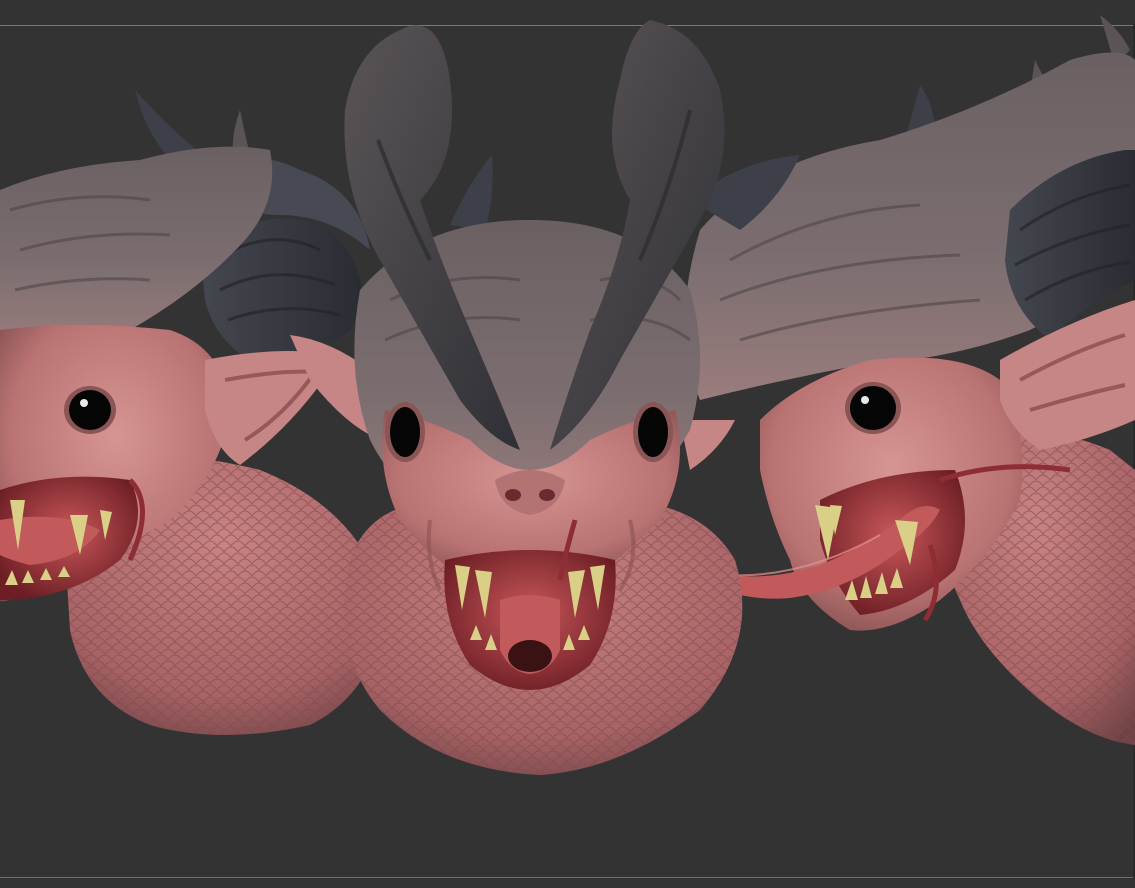  What do you see at coordinates (873, 408) in the screenshot?
I see `right-head-eye` at bounding box center [873, 408].